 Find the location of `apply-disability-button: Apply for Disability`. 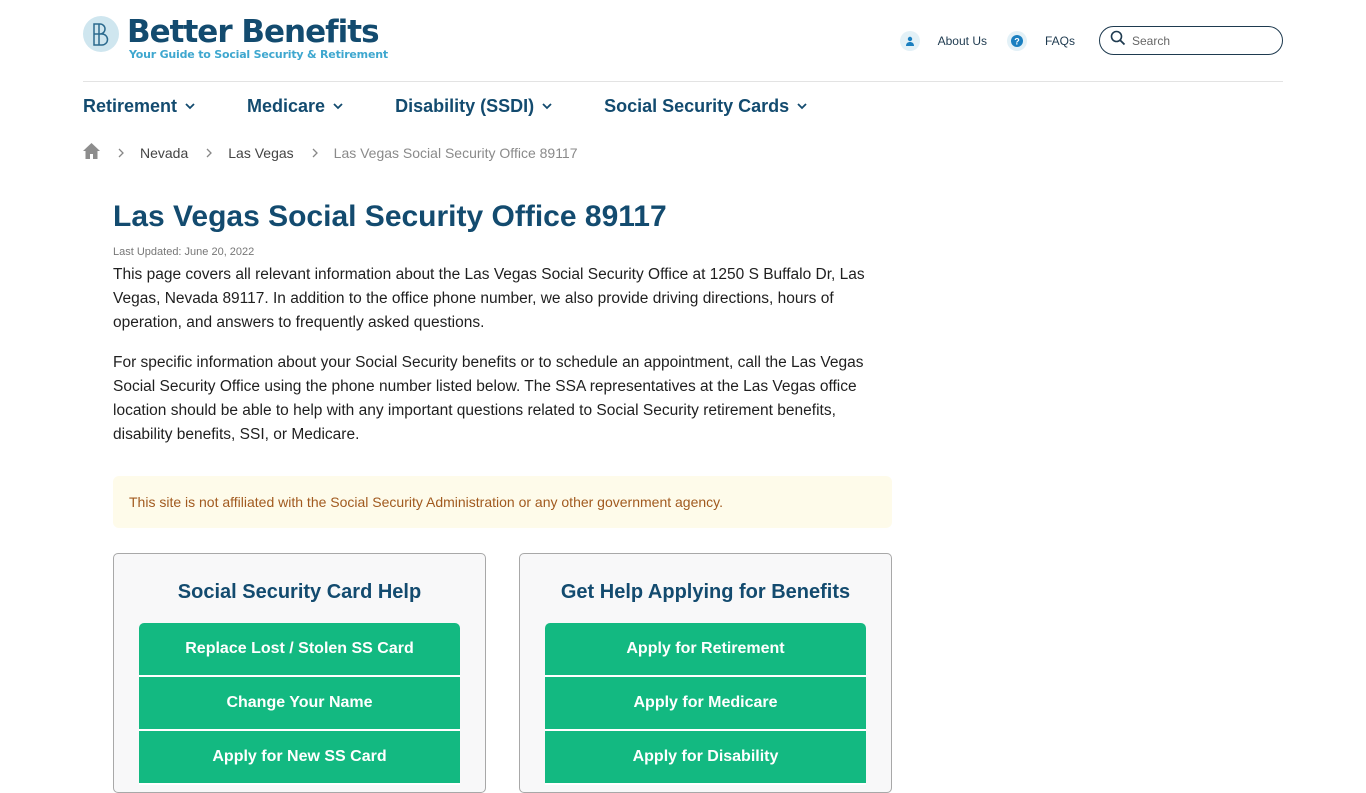

apply-disability-button: Apply for Disability is located at coordinates (705, 758).